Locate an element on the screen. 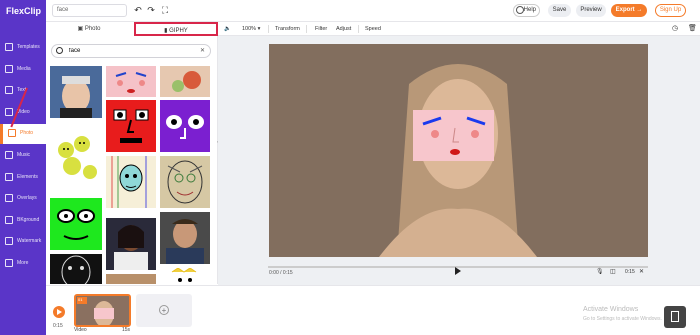  help-icon is located at coordinates (520, 10).